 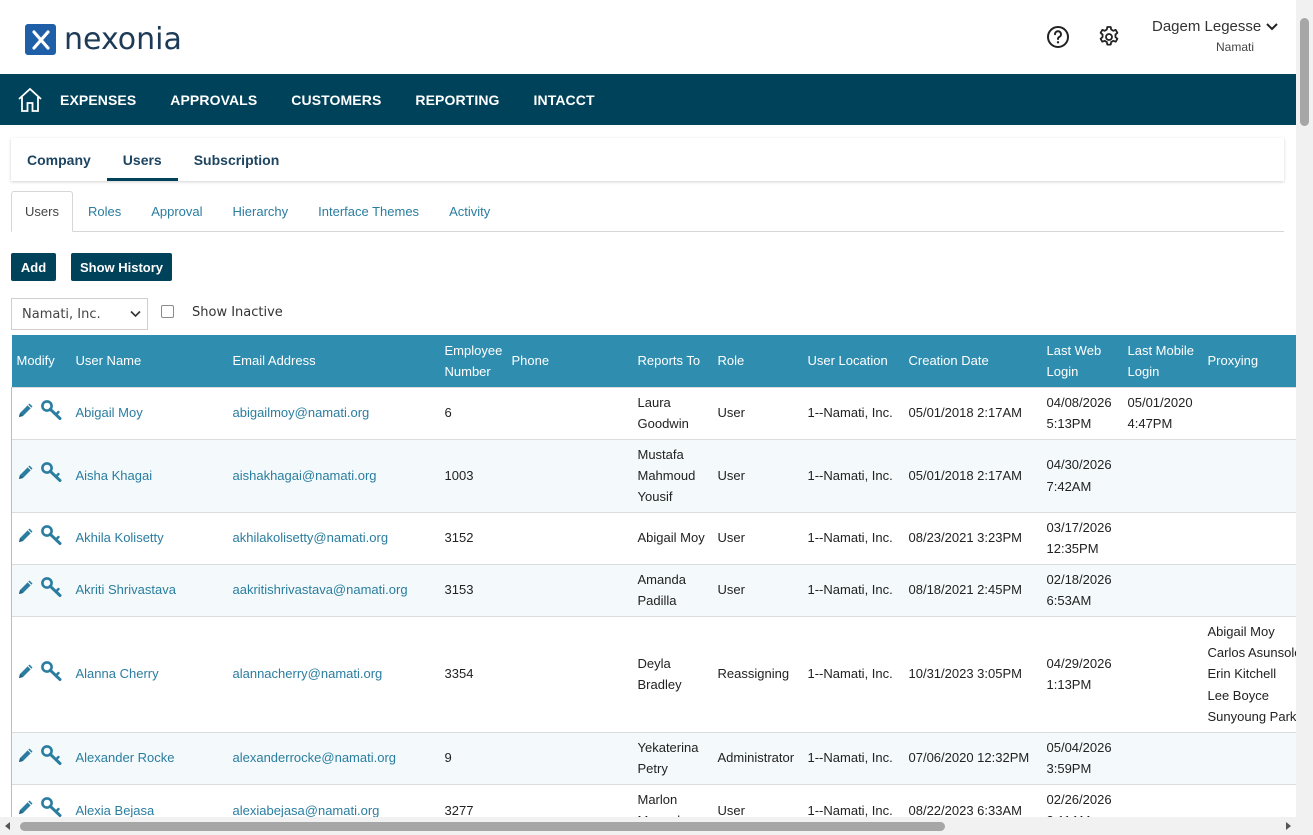 What do you see at coordinates (59, 159) in the screenshot?
I see `tab-company: Company` at bounding box center [59, 159].